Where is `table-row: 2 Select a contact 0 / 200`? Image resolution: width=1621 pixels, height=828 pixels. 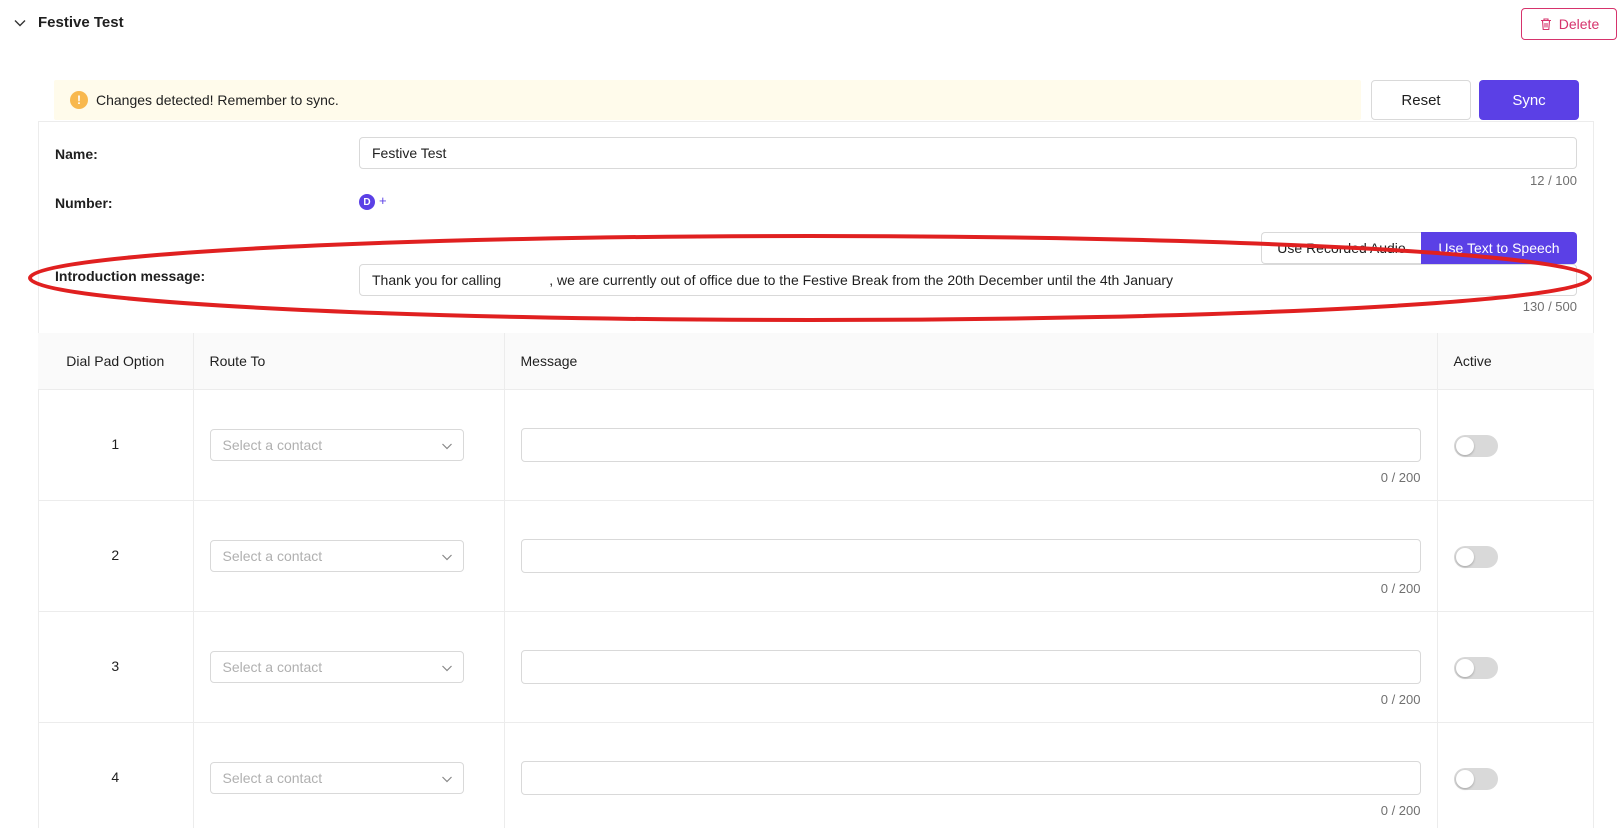
table-row: 2 Select a contact 0 / 200 is located at coordinates (816, 556).